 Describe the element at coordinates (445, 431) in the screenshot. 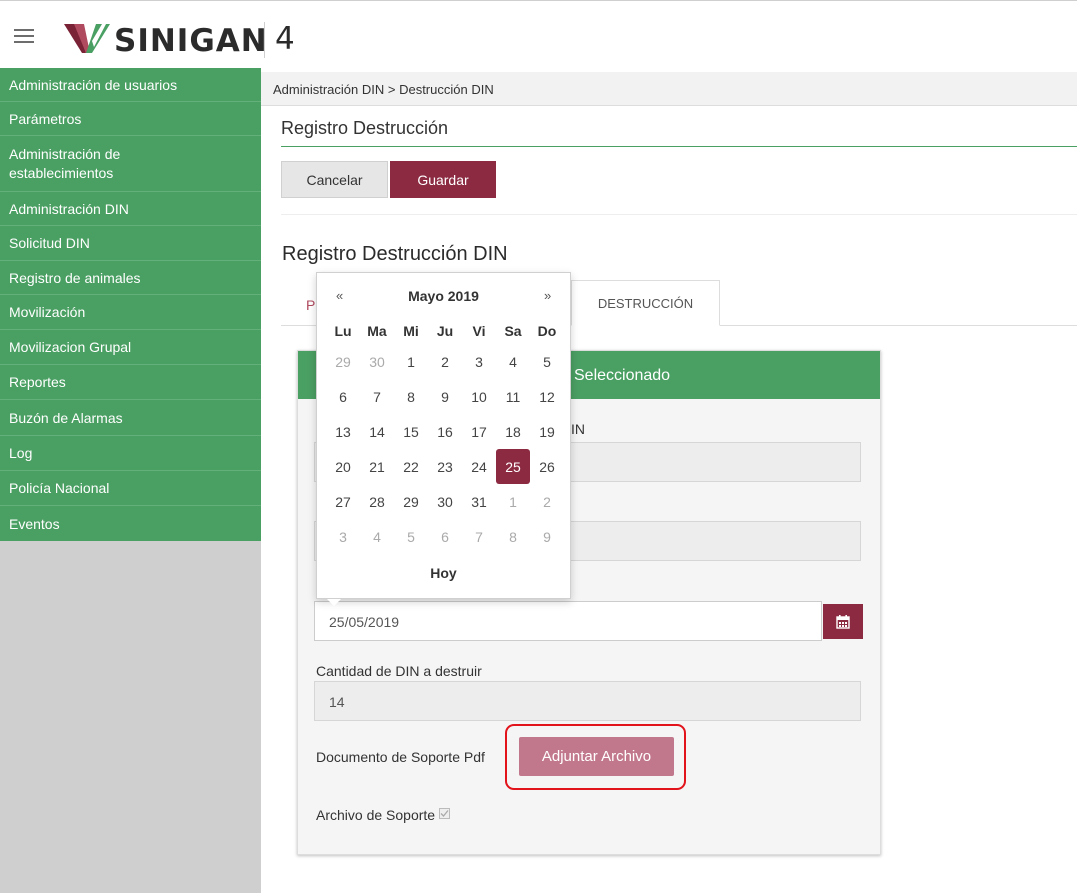

I see `datepicker-day: 16` at that location.